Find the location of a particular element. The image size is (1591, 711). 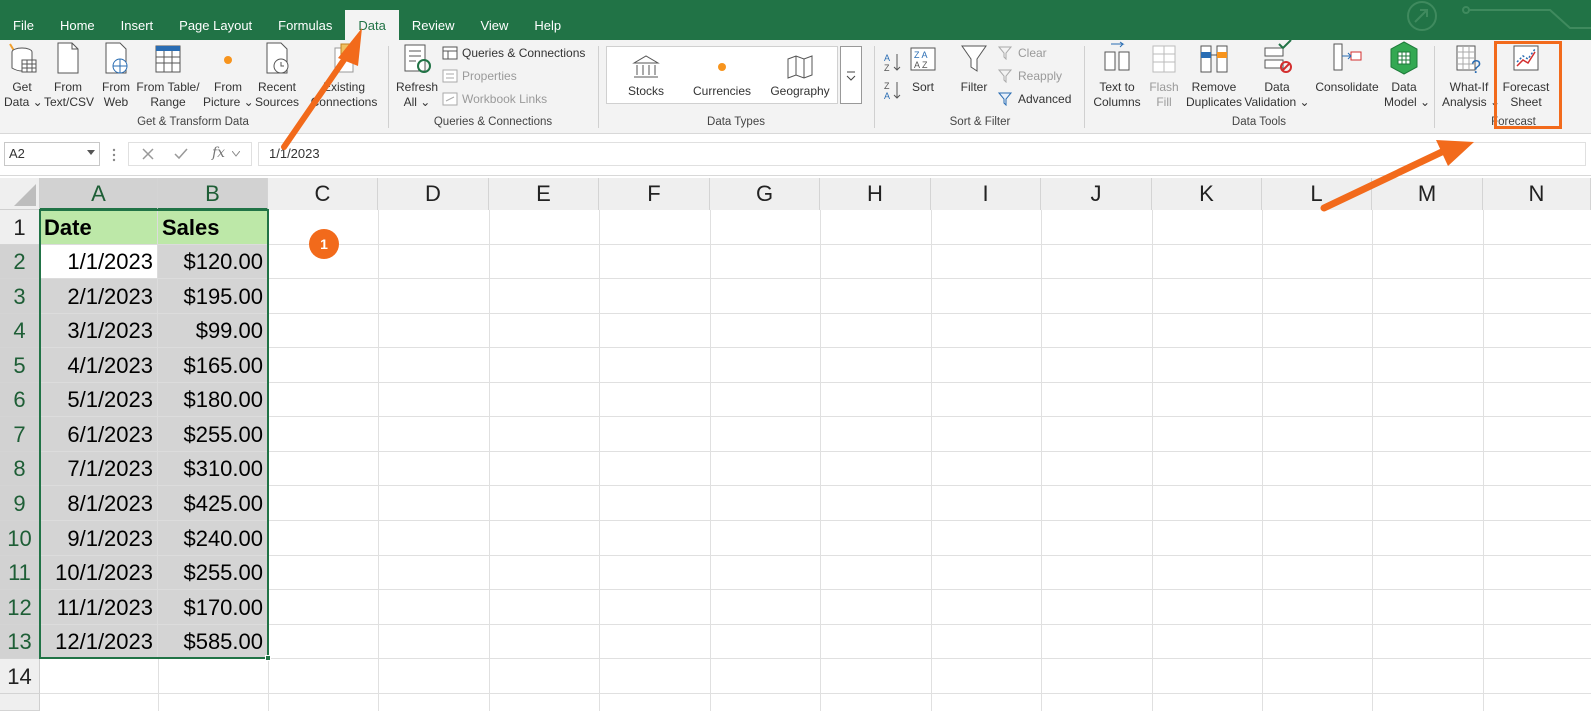

row-header-10: 10 is located at coordinates (20, 538).